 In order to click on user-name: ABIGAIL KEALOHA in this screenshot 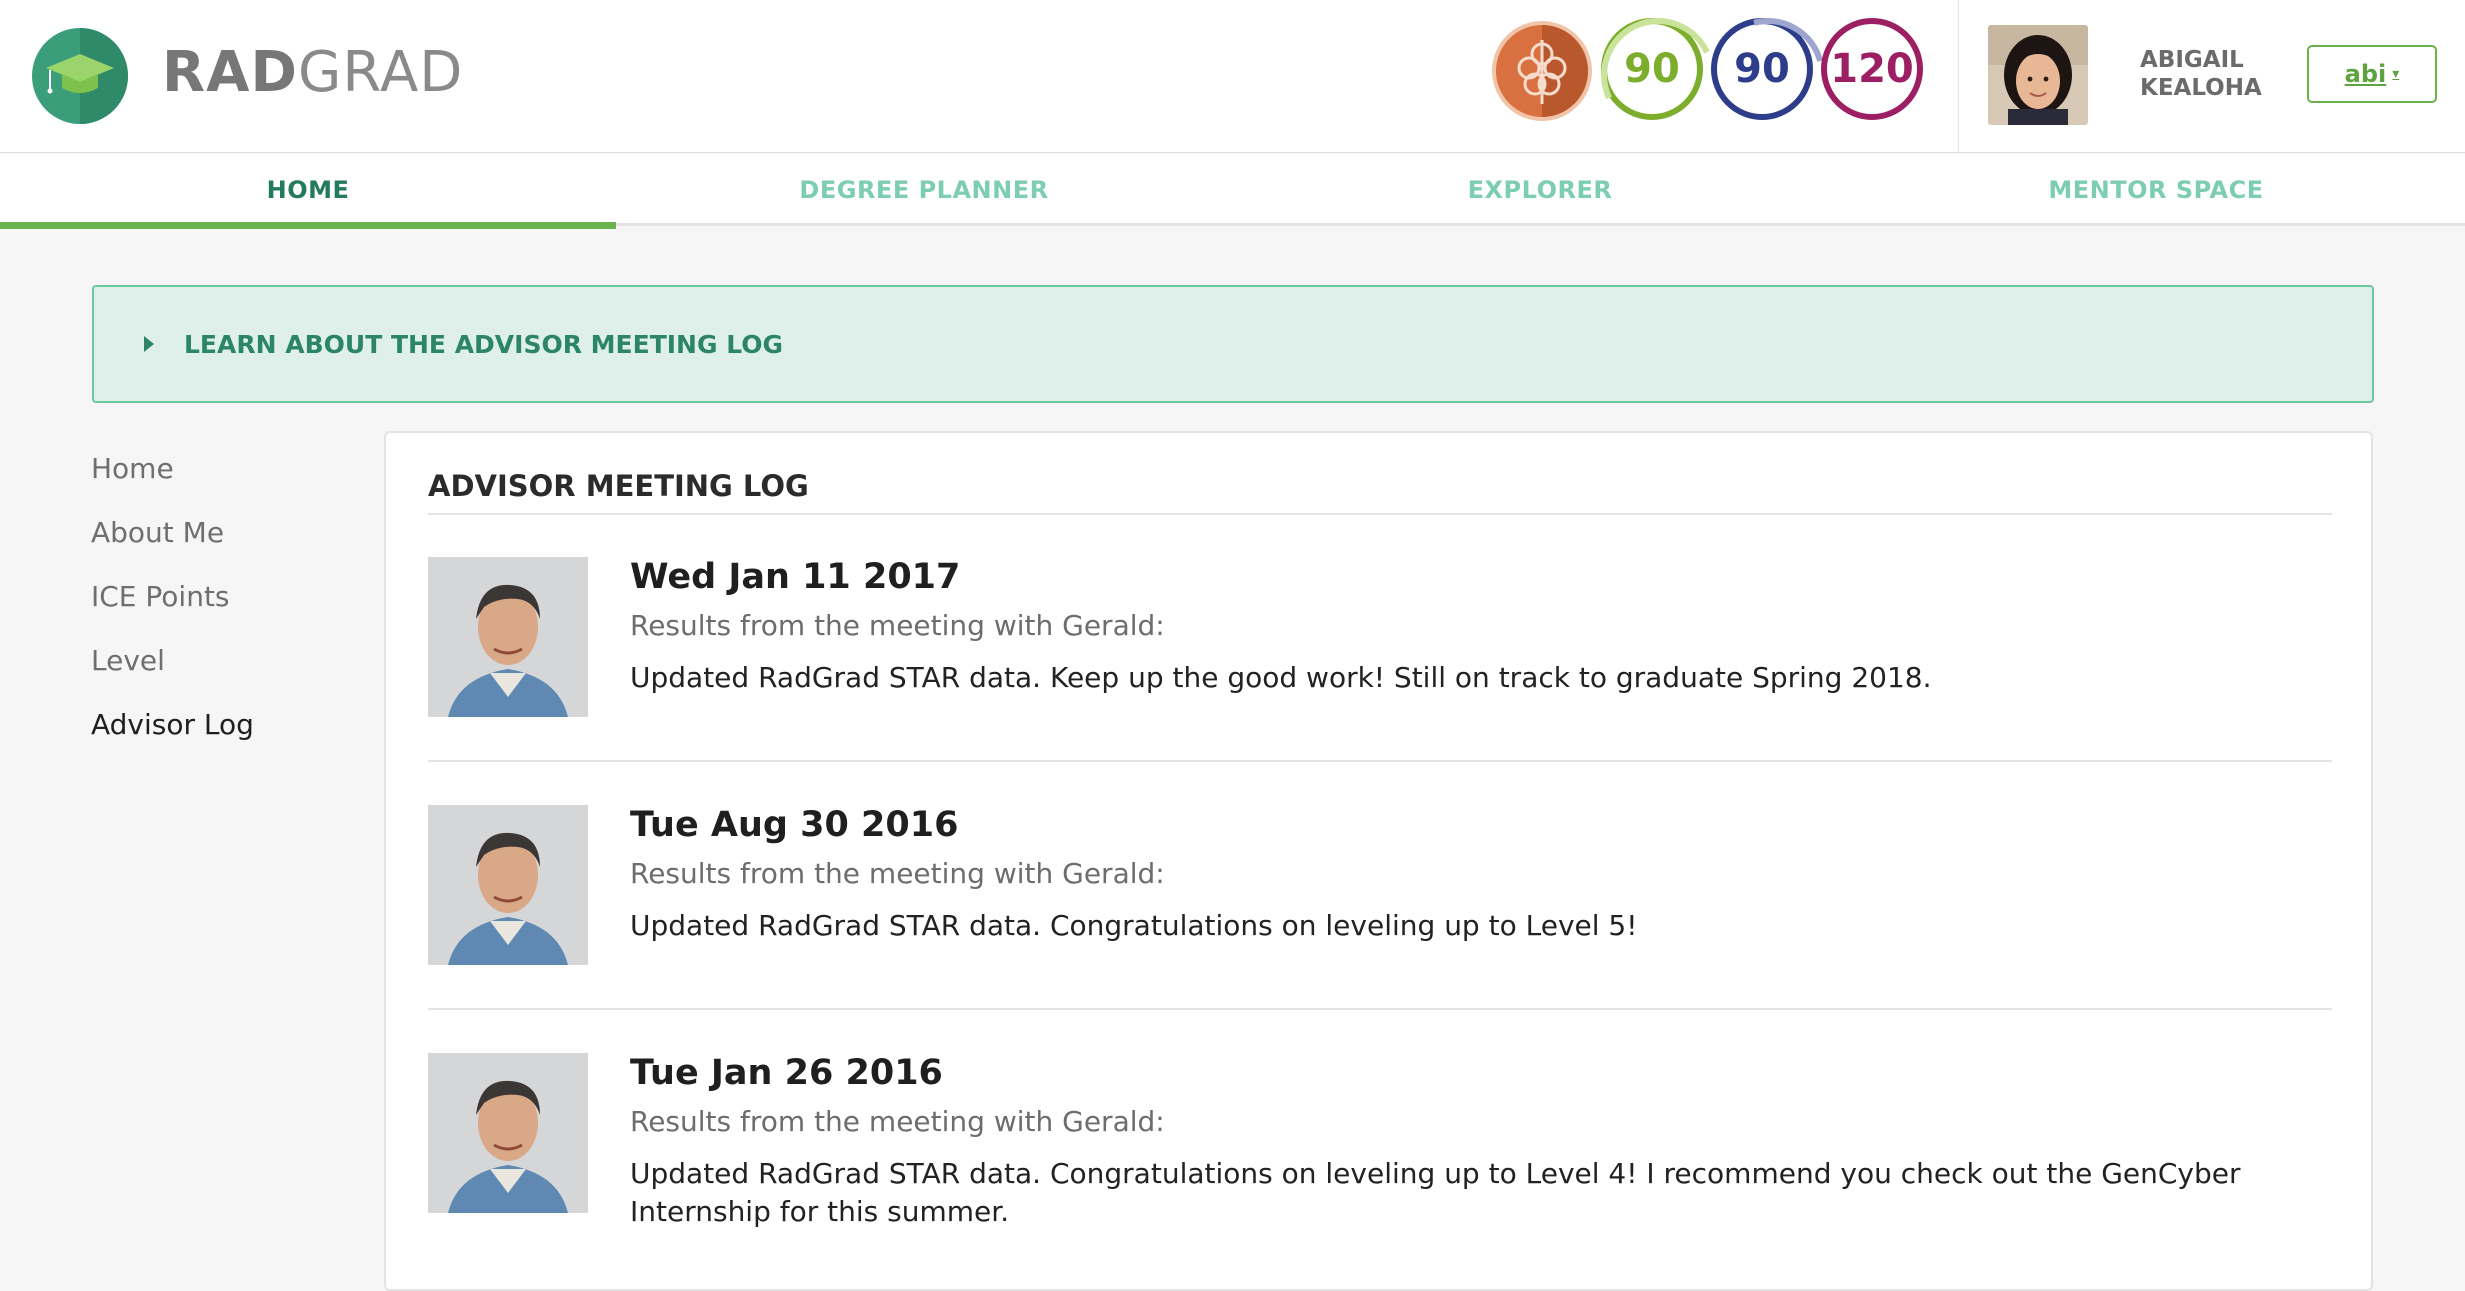, I will do `click(2210, 74)`.